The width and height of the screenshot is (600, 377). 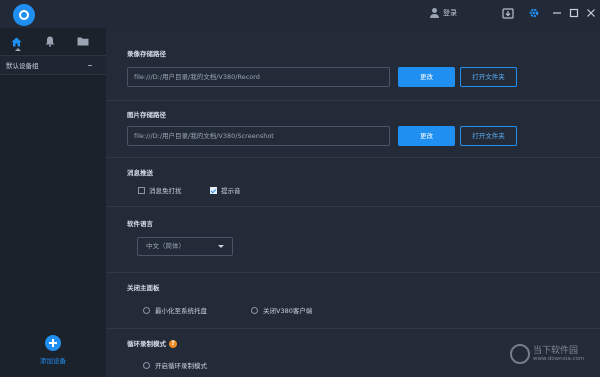 I want to click on watermark-text: 当下软件园, so click(x=556, y=351).